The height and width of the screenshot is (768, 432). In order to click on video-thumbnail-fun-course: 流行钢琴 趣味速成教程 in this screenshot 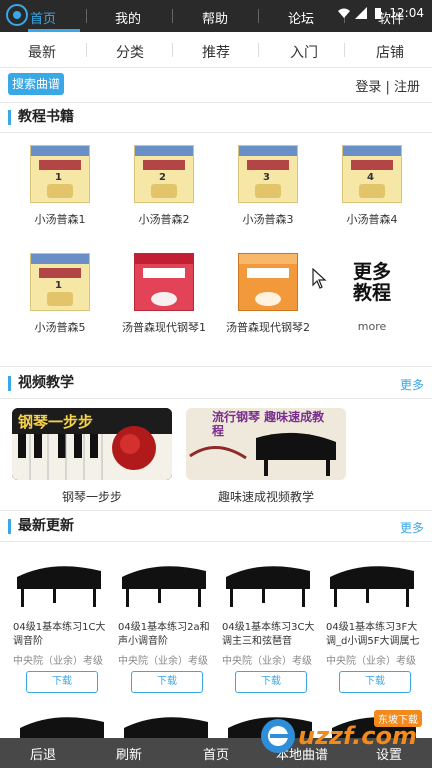, I will do `click(266, 444)`.